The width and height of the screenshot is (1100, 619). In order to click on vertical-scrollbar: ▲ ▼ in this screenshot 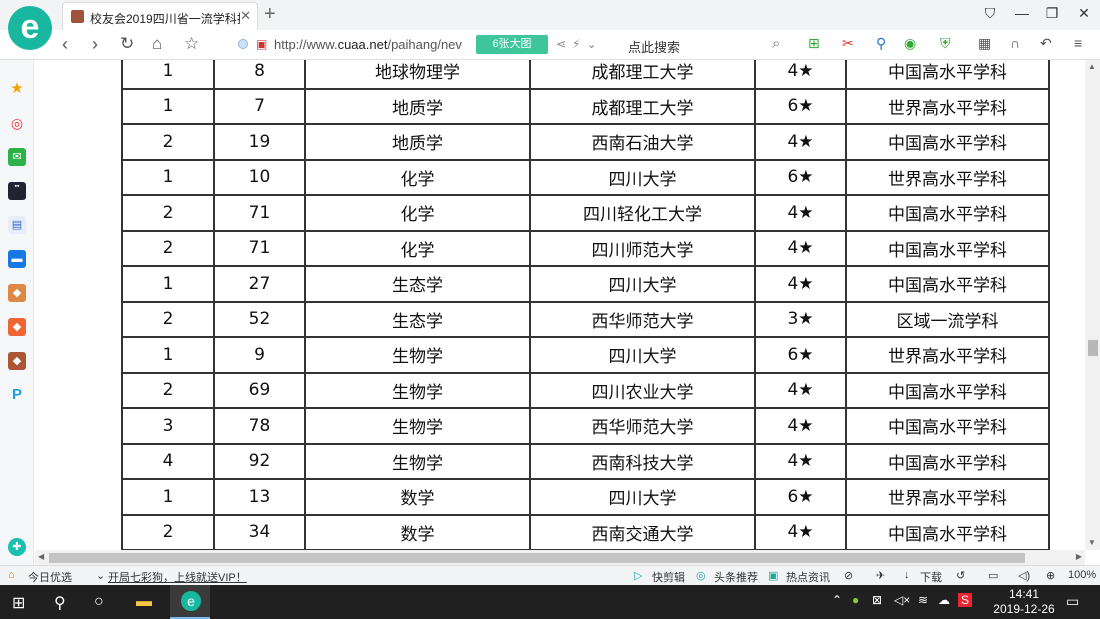, I will do `click(1092, 305)`.